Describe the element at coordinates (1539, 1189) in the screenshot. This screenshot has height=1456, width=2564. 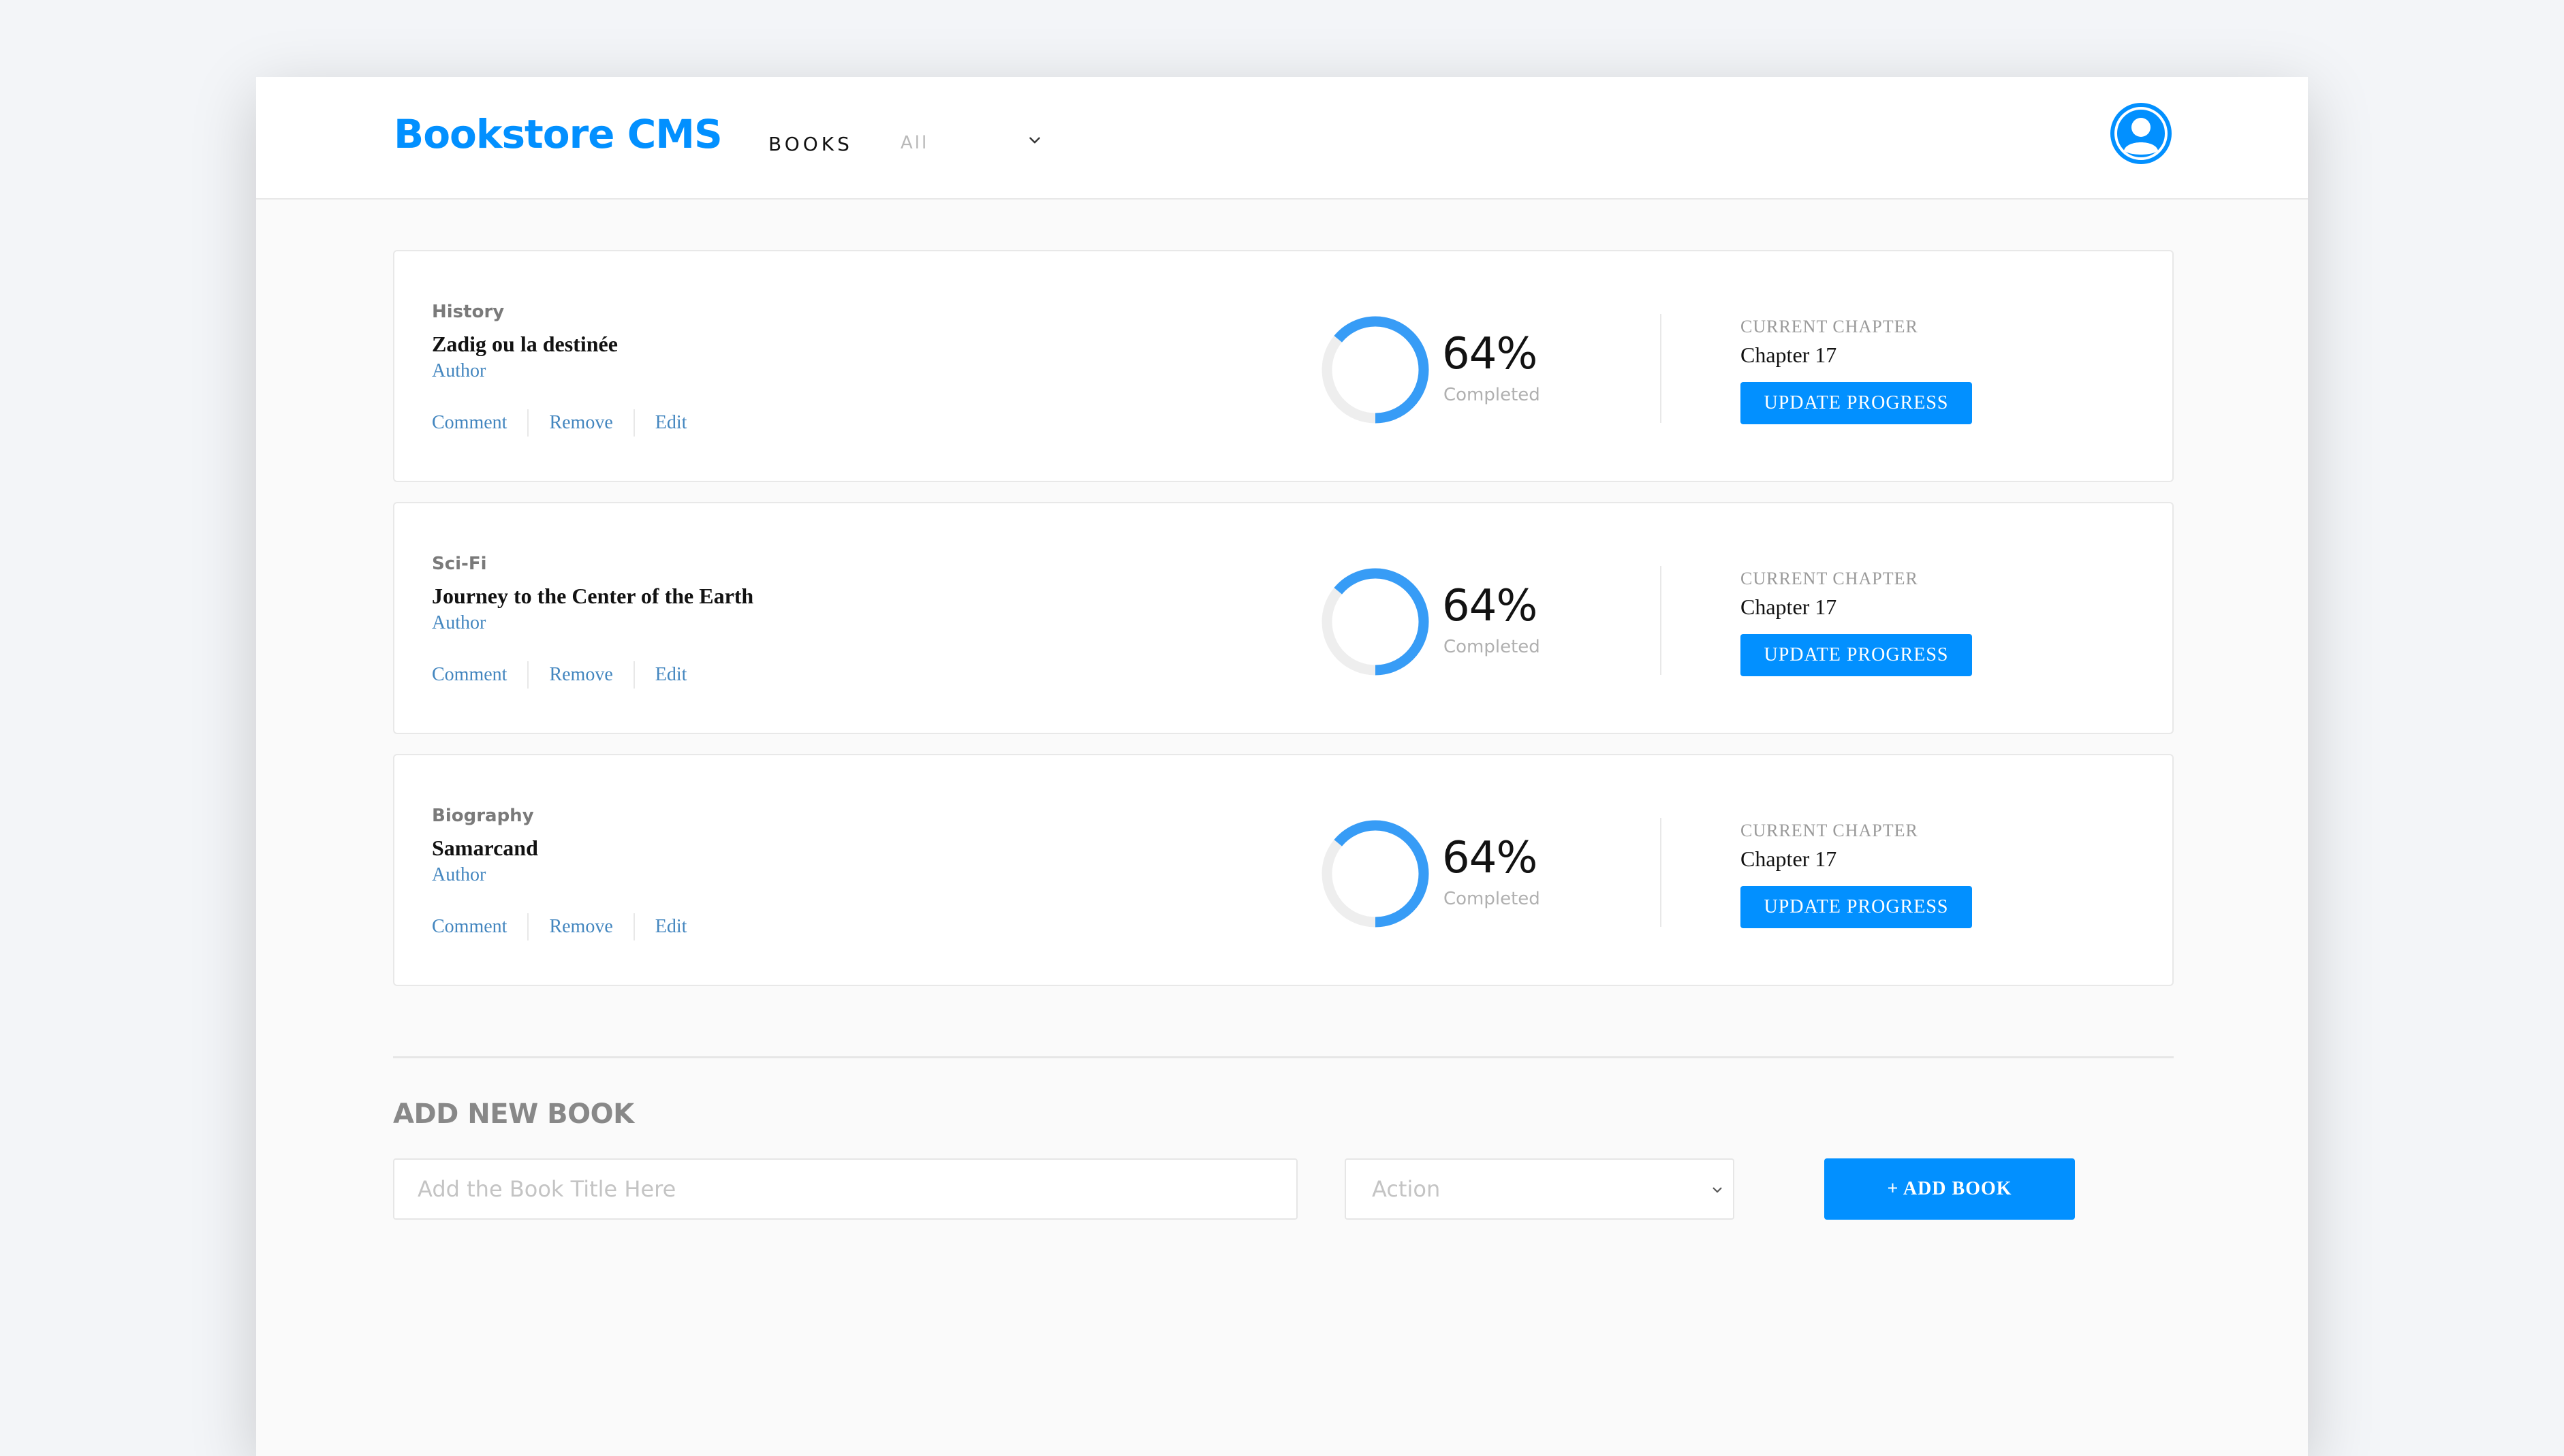
I see `category-select: Action` at that location.